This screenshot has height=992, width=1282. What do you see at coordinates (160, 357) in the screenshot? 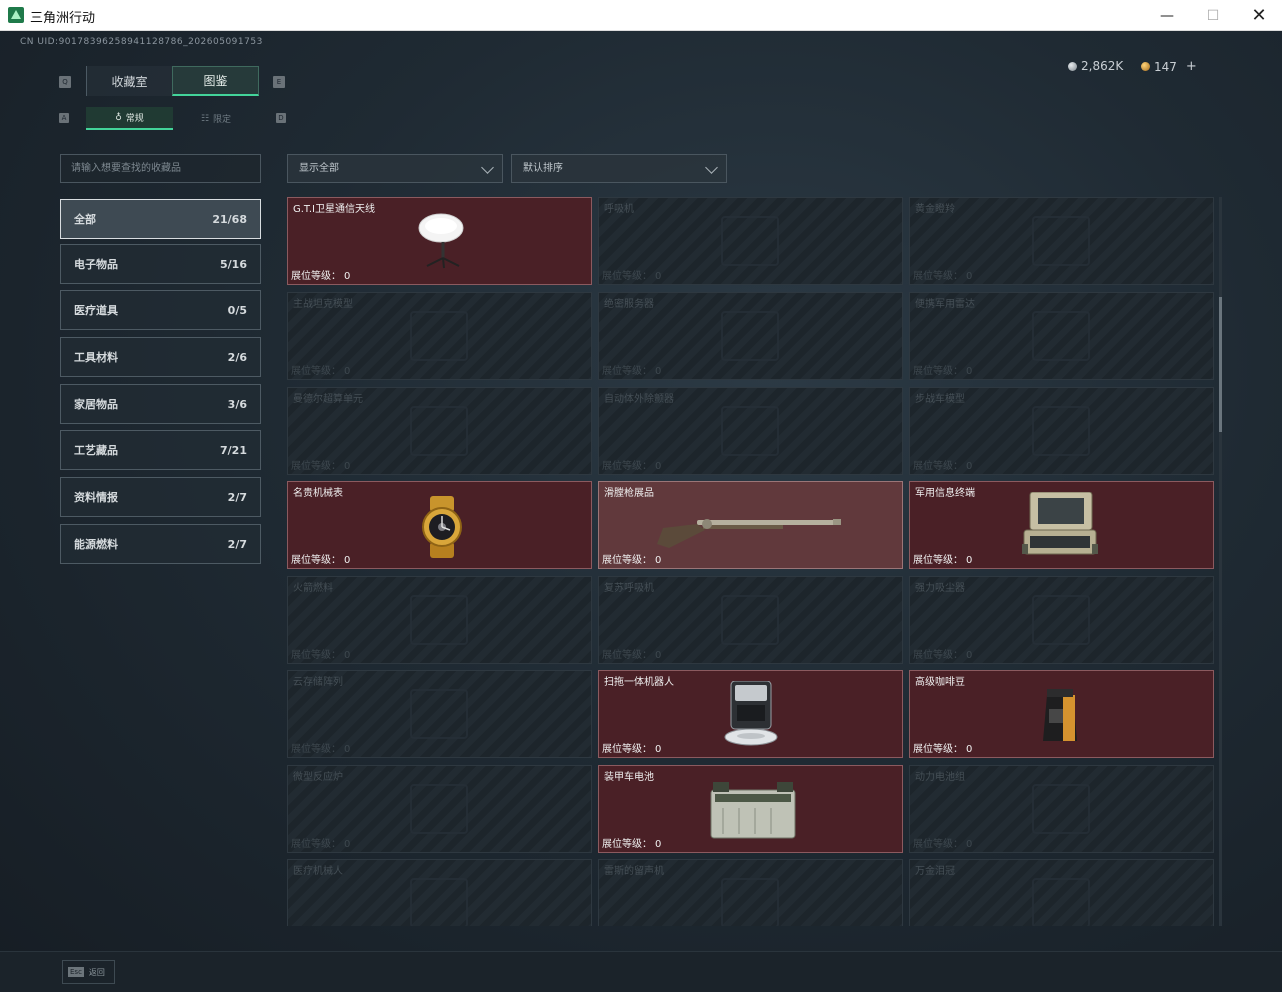
I see `category-item: 工具材料 2/6` at bounding box center [160, 357].